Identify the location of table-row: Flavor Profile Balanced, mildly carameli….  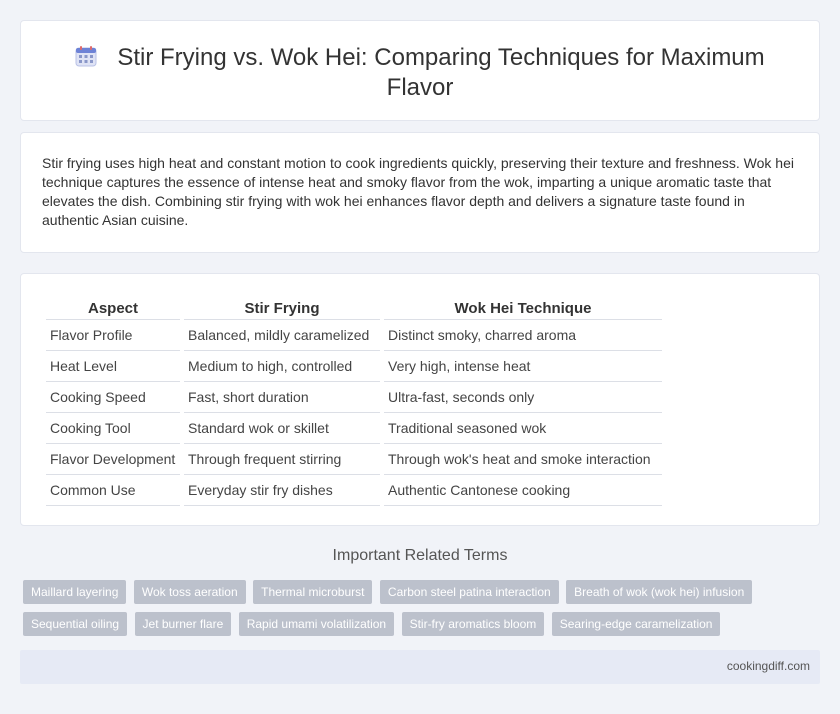
(354, 335).